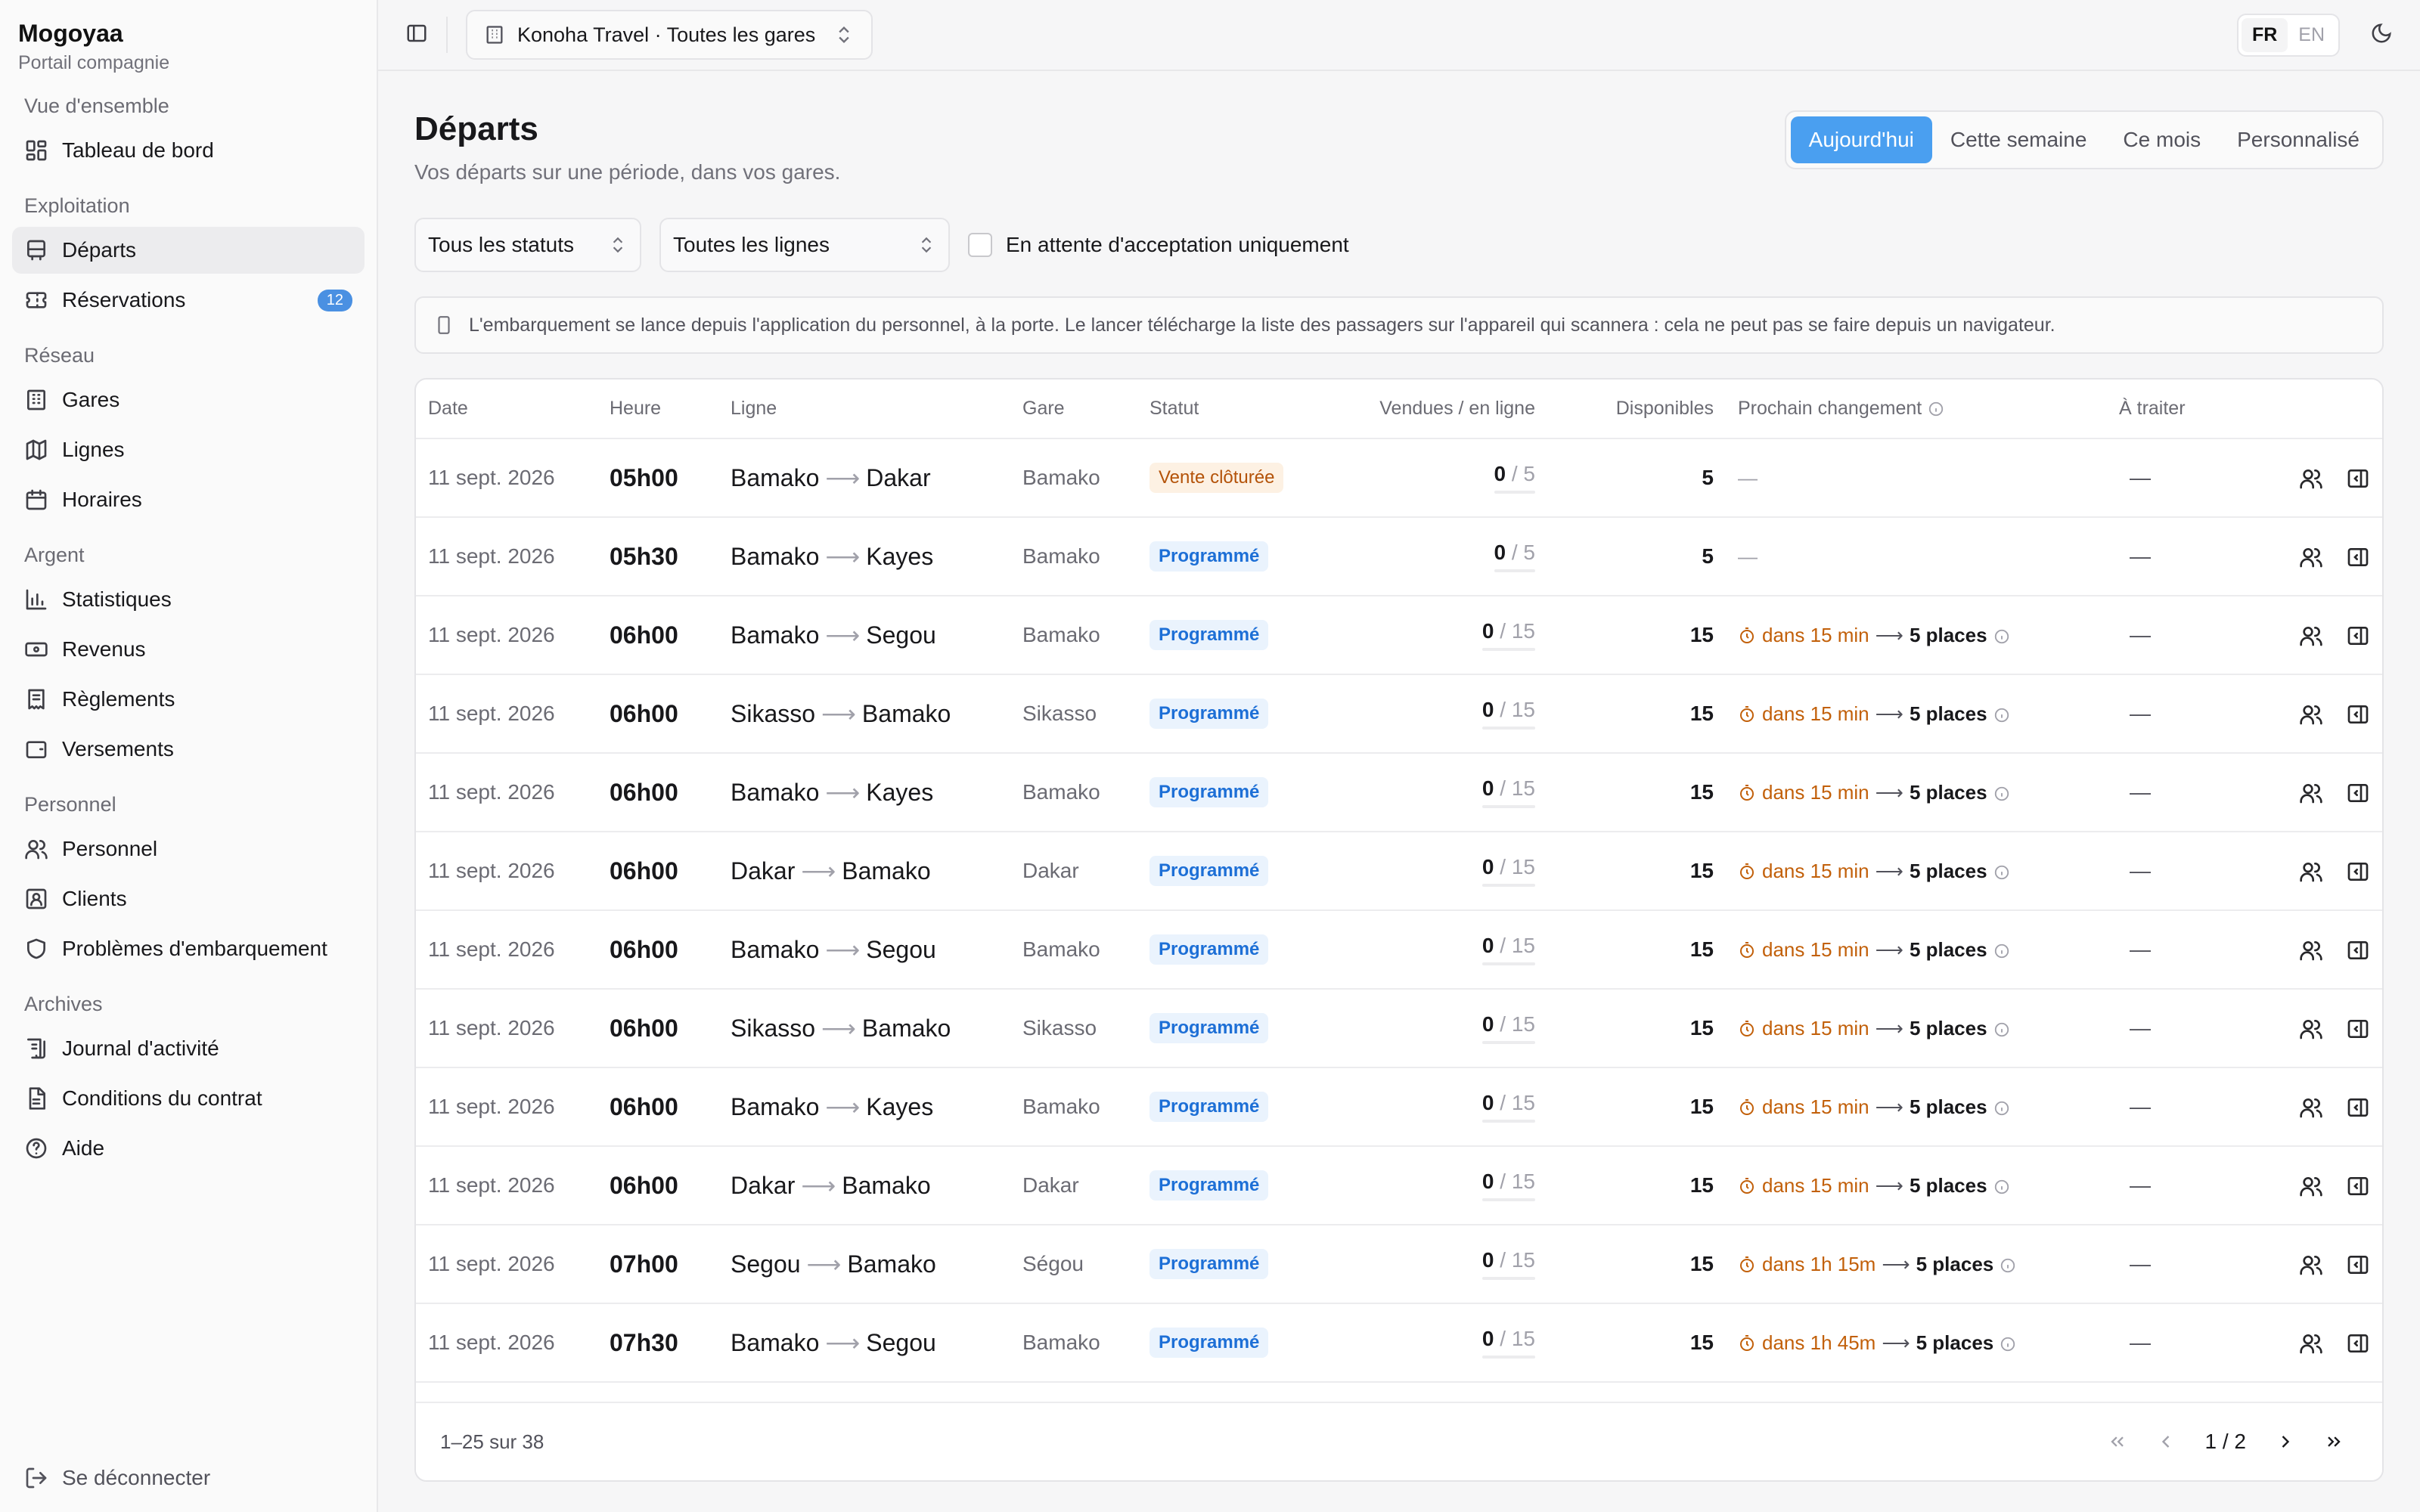 This screenshot has height=1512, width=2420. Describe the element at coordinates (1508, 1121) in the screenshot. I see `sold-progress-bar` at that location.